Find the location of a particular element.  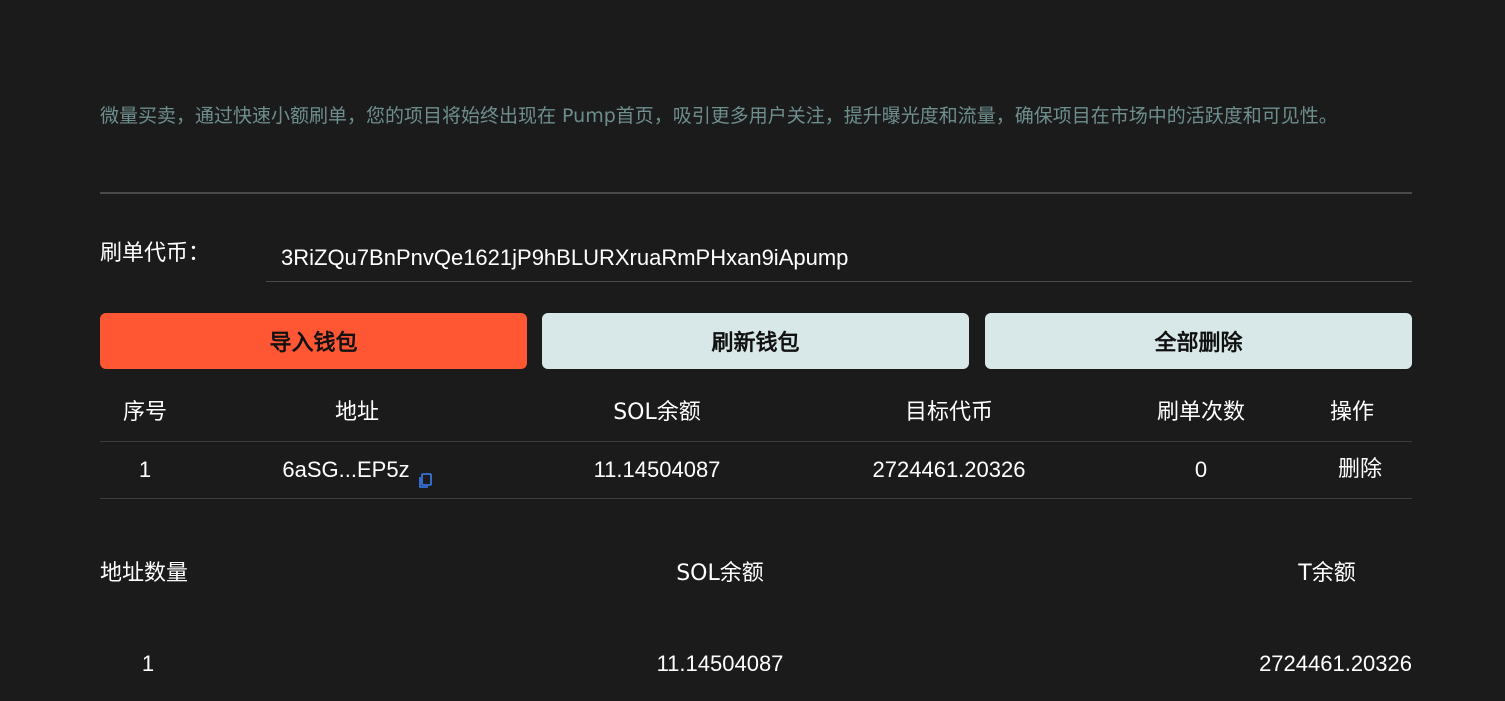

copy-icon is located at coordinates (425, 471).